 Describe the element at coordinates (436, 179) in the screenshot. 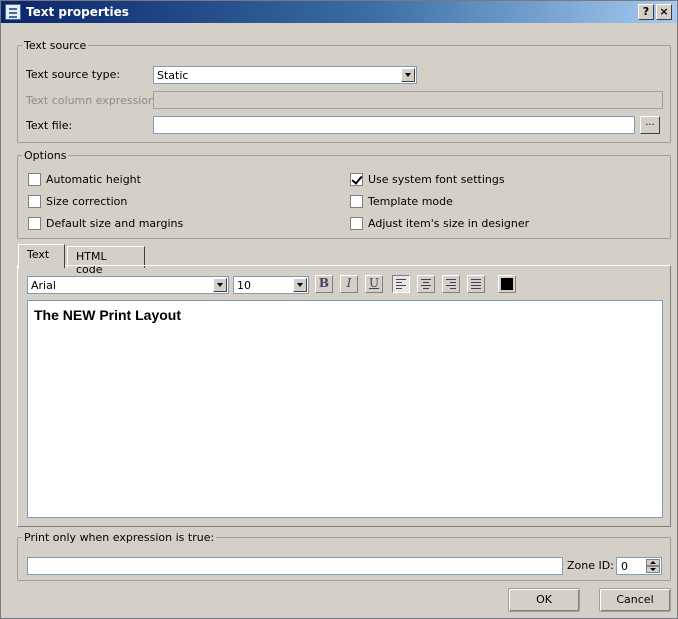

I see `use-system-font-label: Use system font settings` at that location.